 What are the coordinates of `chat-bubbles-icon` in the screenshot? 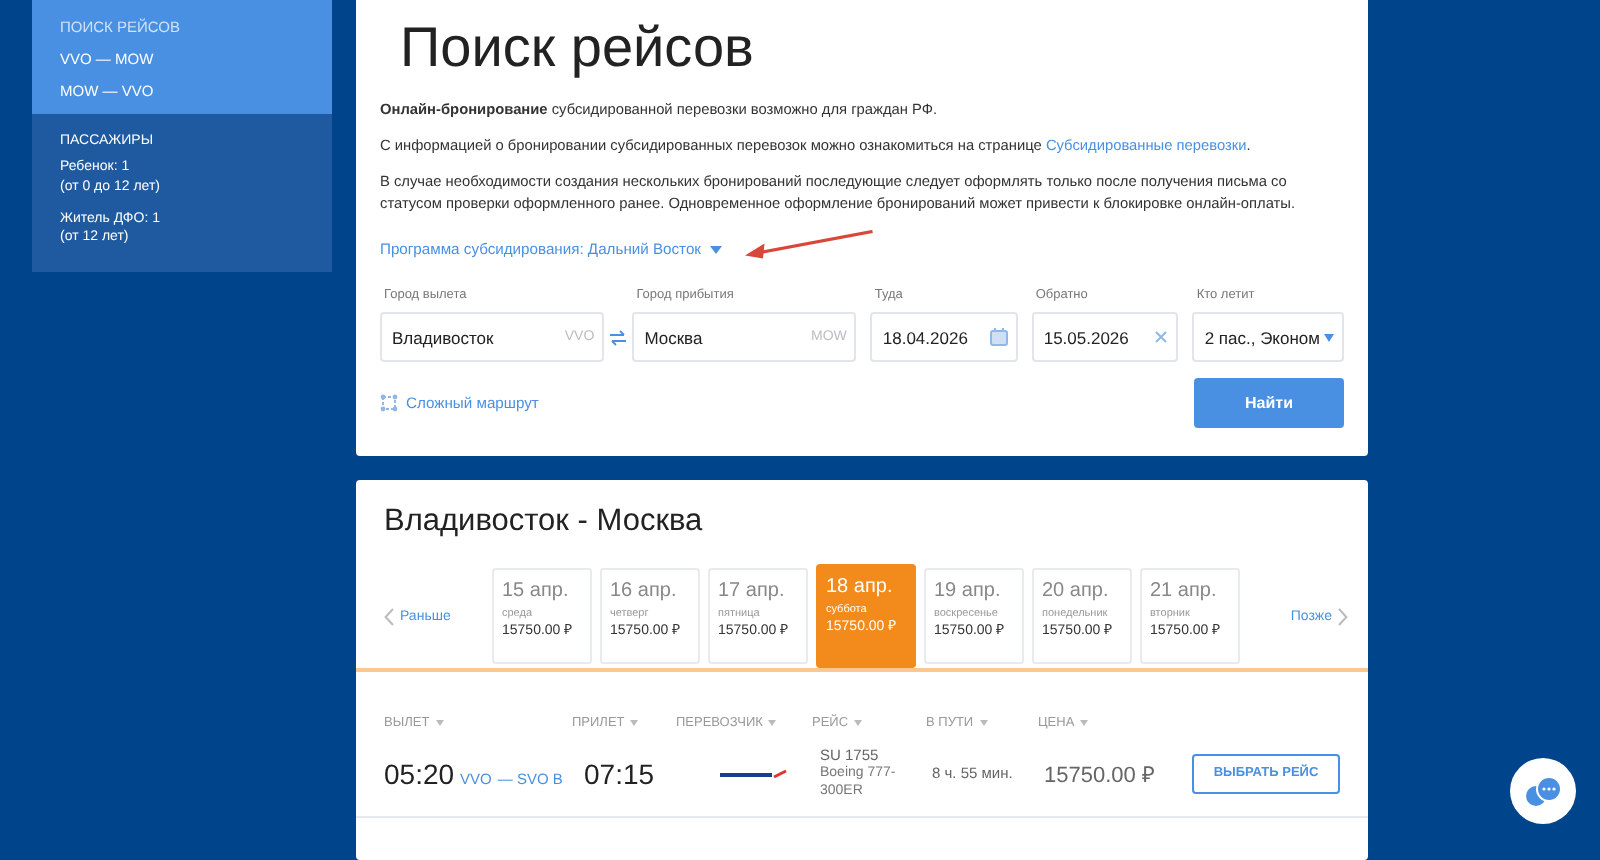 It's located at (1543, 791).